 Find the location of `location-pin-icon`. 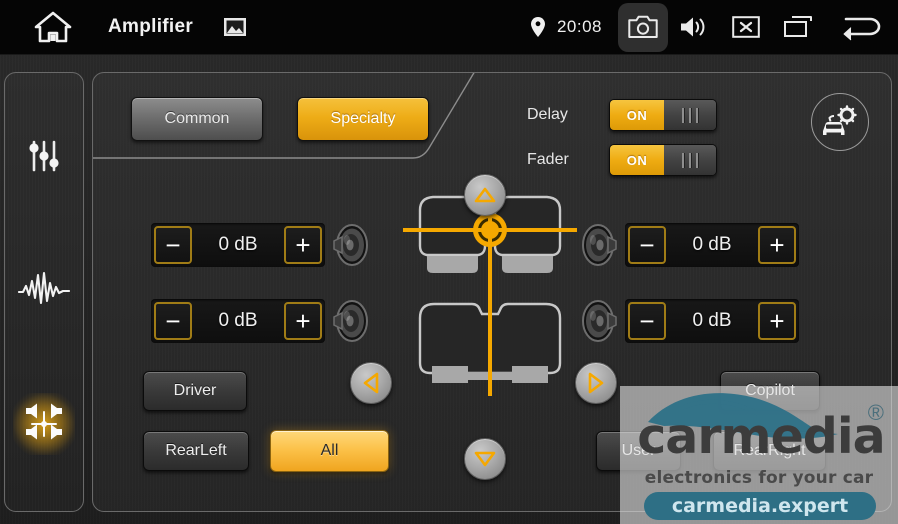

location-pin-icon is located at coordinates (537, 27).